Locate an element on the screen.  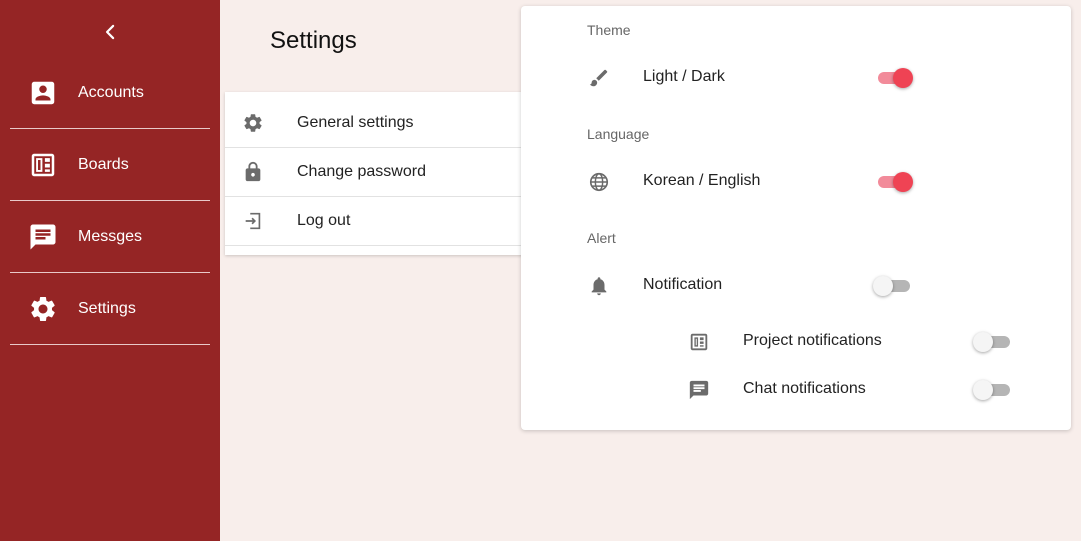
globe-icon is located at coordinates (599, 182).